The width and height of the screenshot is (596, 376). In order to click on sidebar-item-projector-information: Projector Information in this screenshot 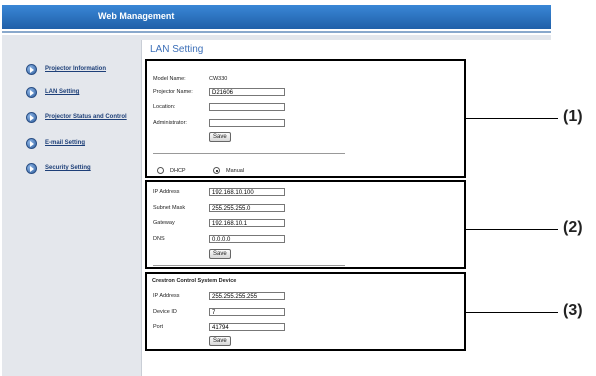, I will do `click(66, 69)`.